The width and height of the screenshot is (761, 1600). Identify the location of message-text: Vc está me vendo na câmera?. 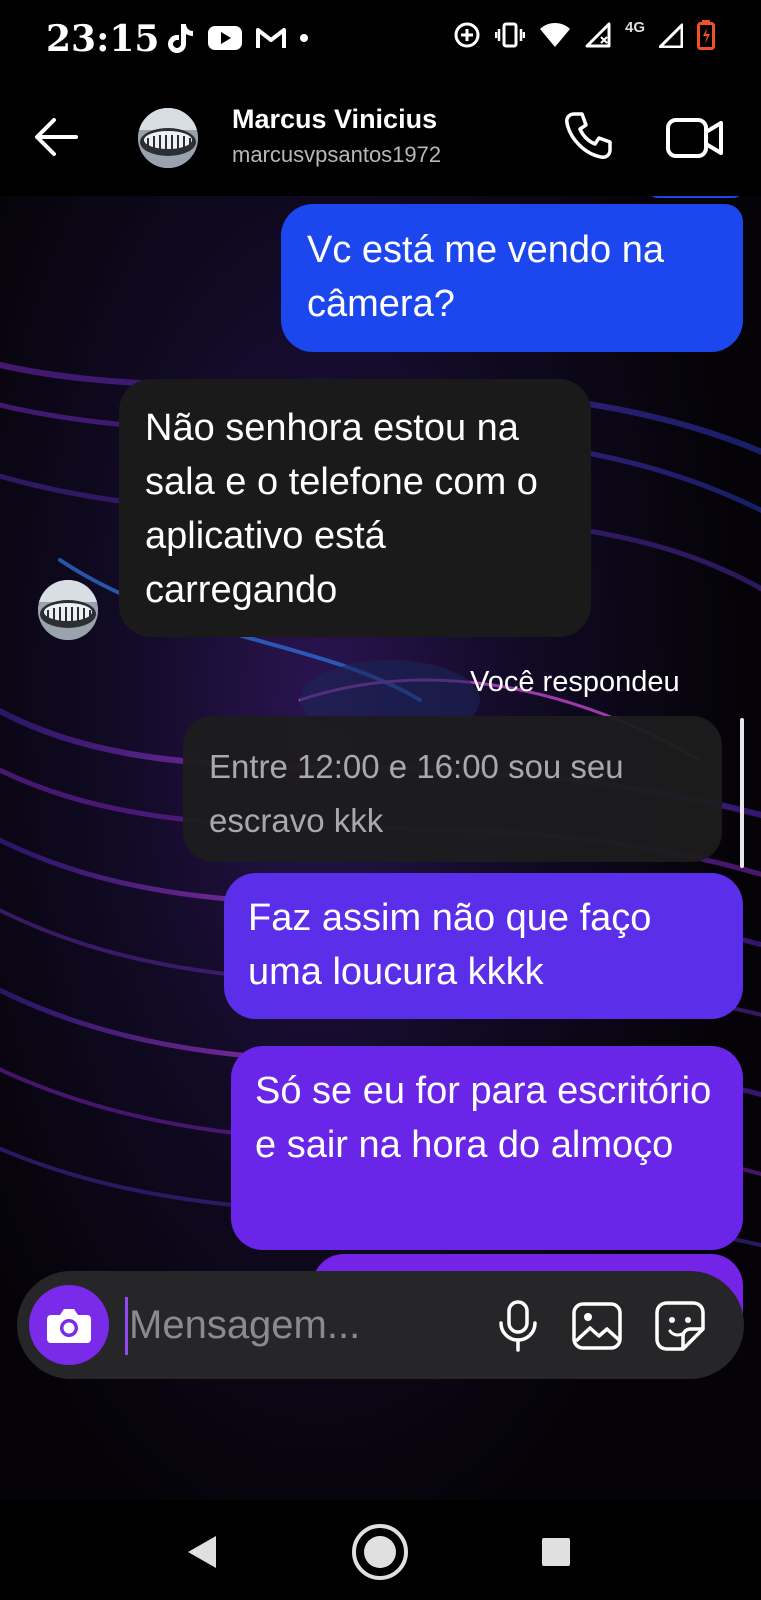
(485, 277).